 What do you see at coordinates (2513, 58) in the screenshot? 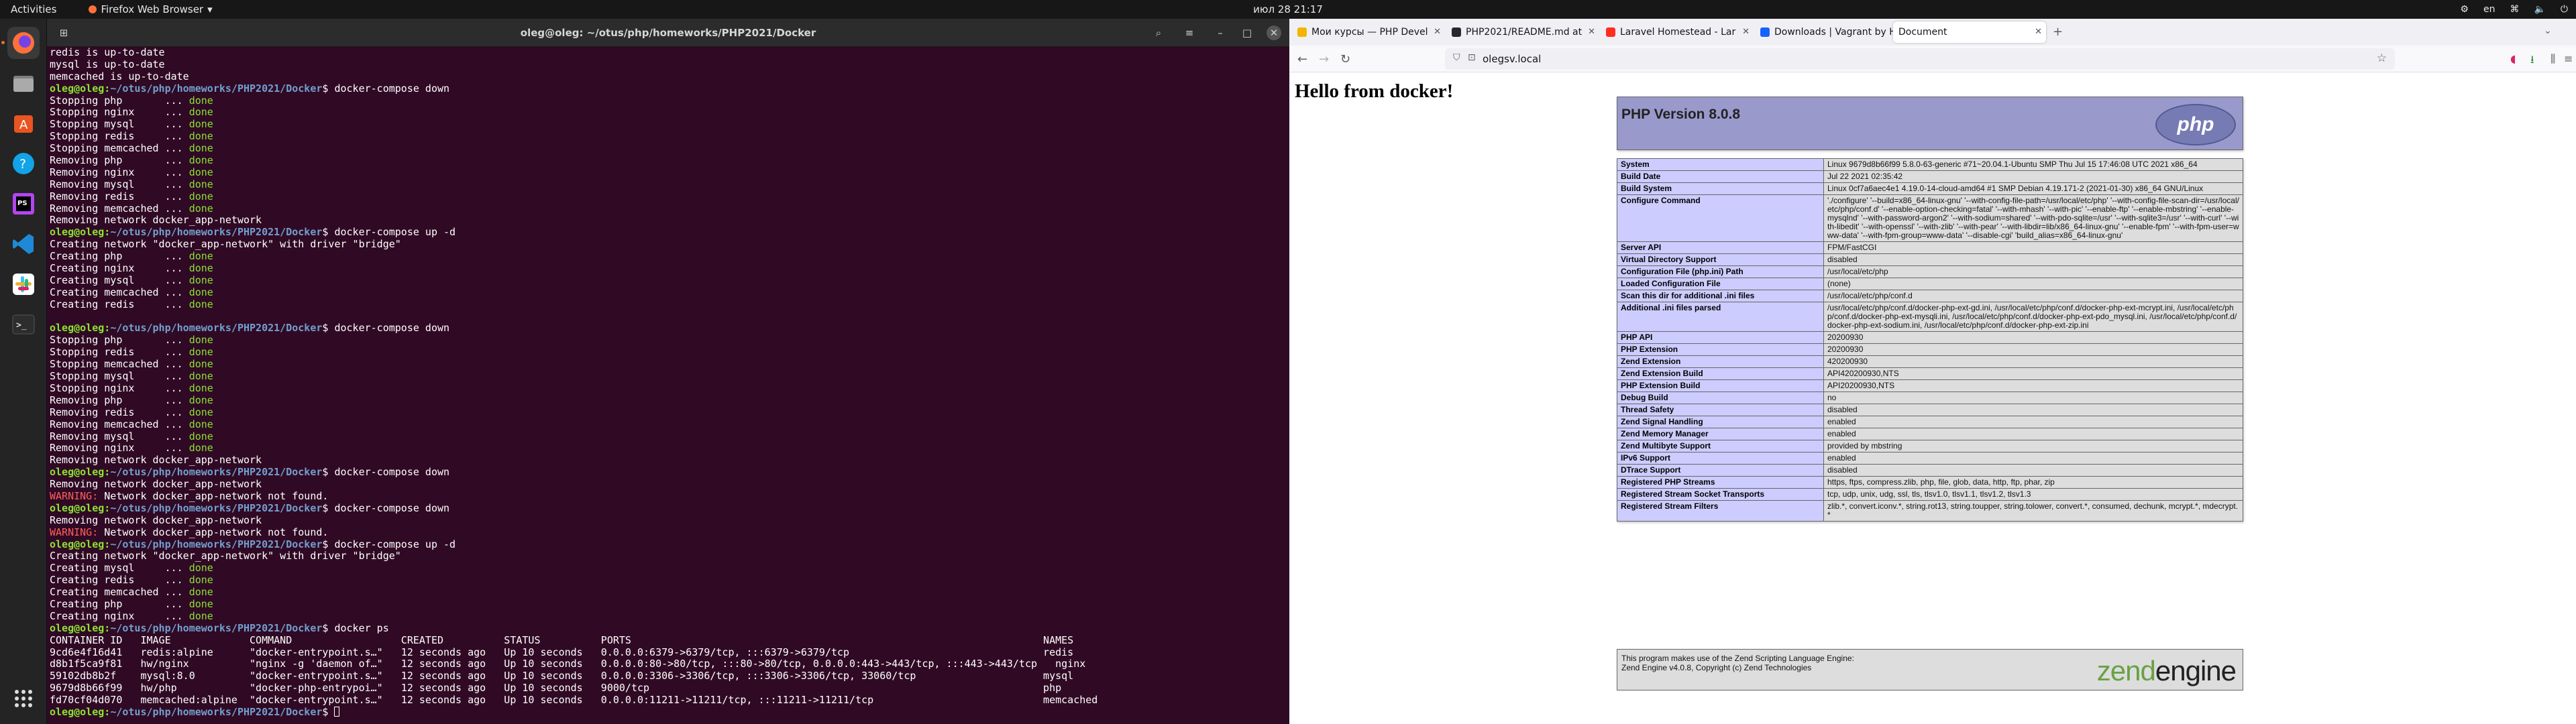
I see `pocket-icon: ◖` at bounding box center [2513, 58].